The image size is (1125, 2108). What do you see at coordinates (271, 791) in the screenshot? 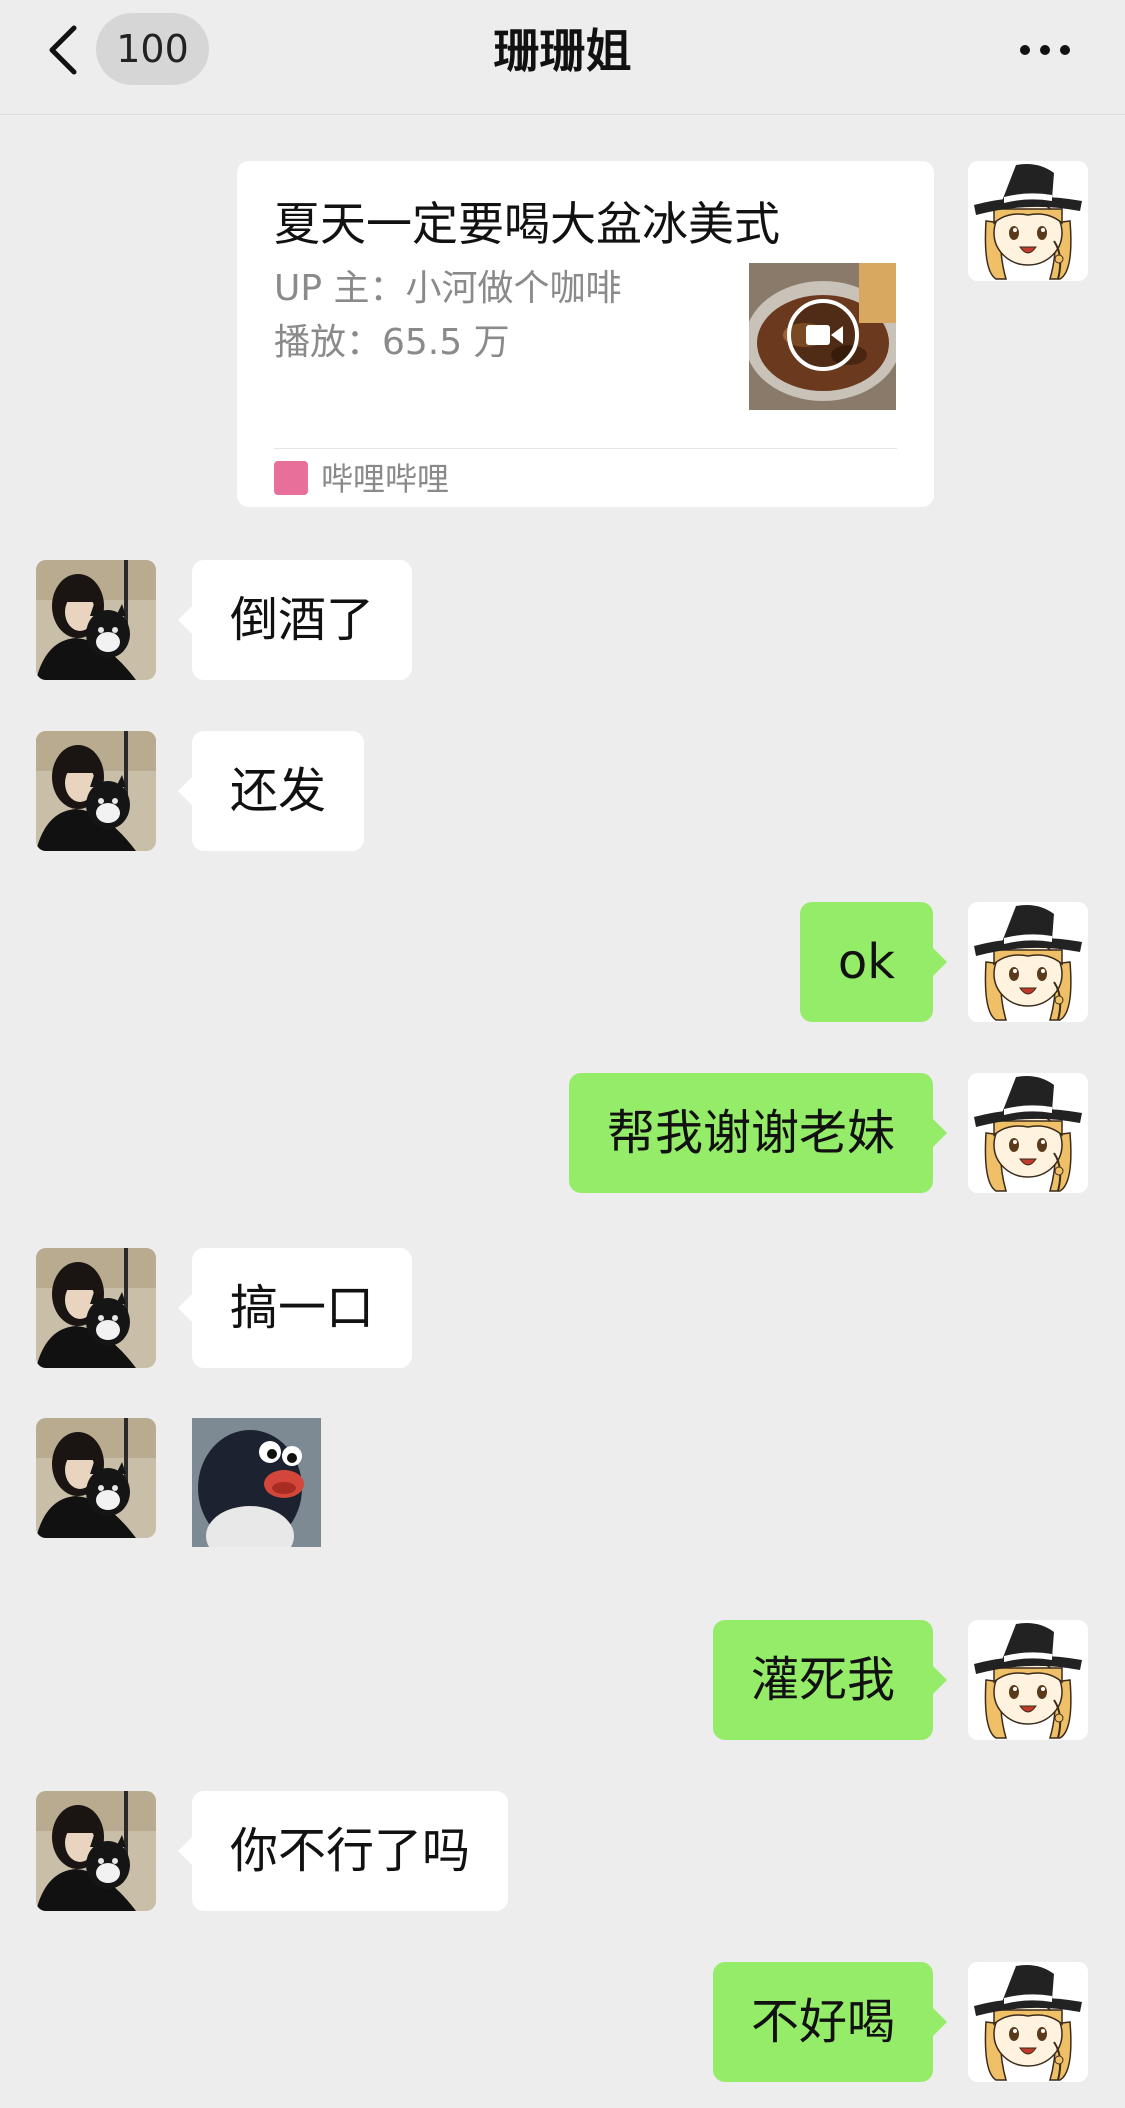
I see `message-bubble-incoming: 还发` at bounding box center [271, 791].